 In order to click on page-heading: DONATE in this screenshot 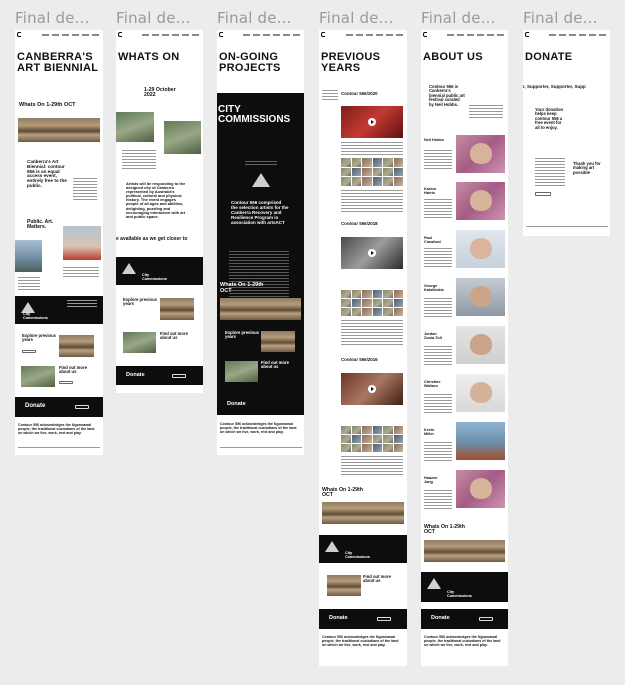, I will do `click(549, 57)`.